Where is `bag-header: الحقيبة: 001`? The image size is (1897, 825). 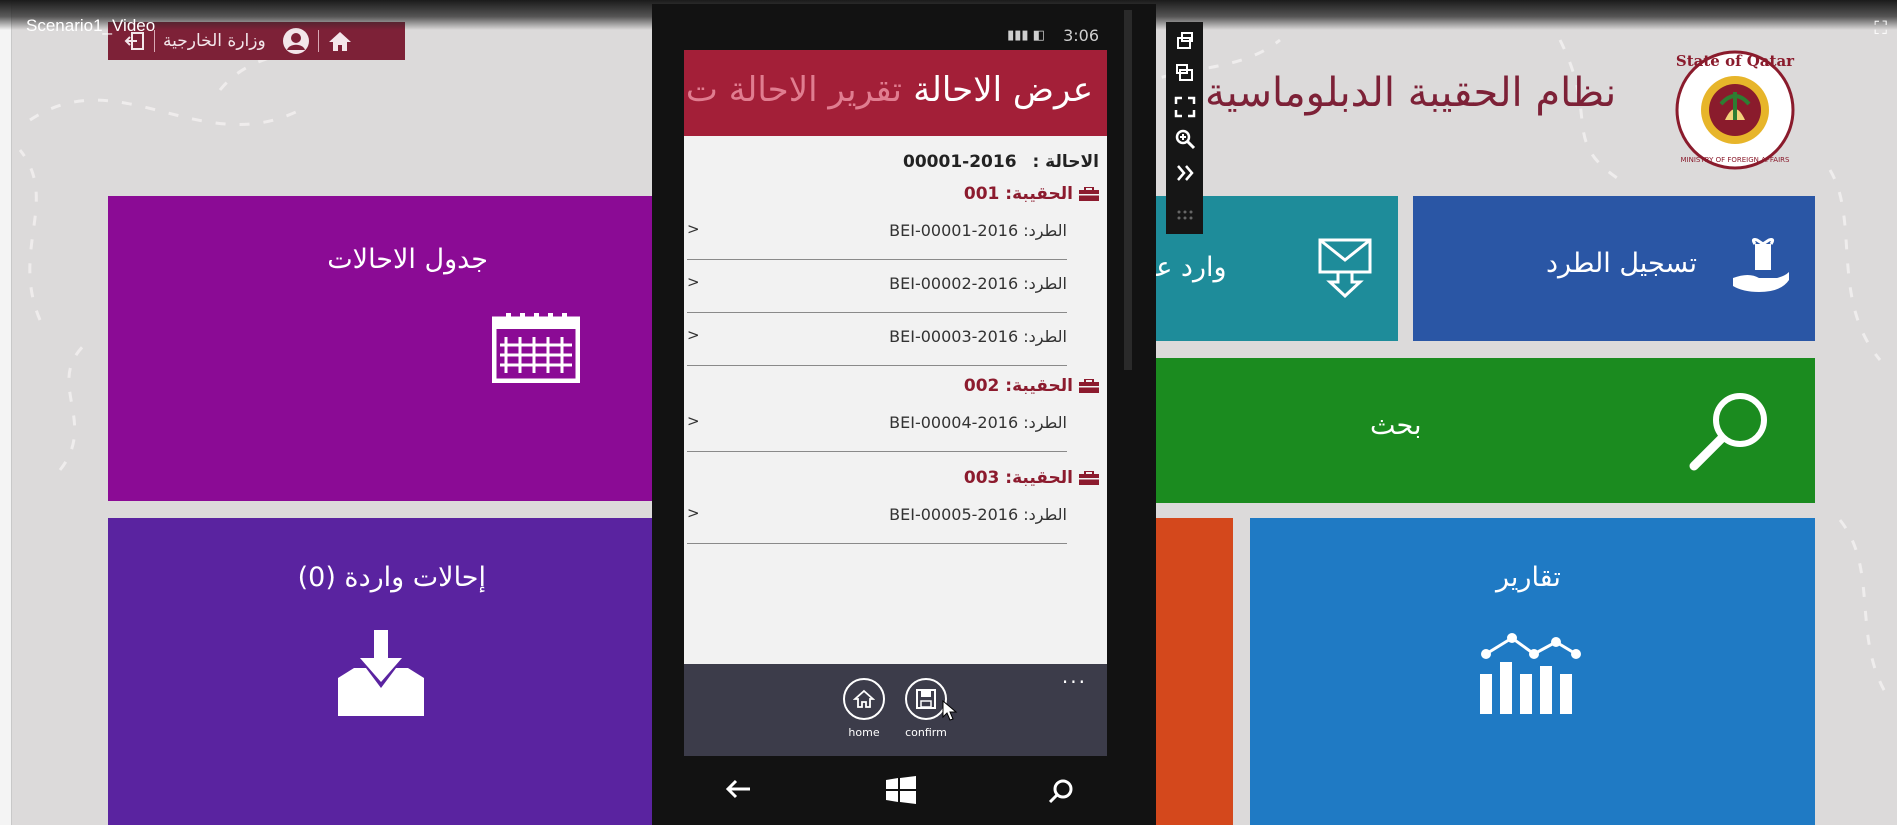
bag-header: الحقيبة: 001 is located at coordinates (1031, 194).